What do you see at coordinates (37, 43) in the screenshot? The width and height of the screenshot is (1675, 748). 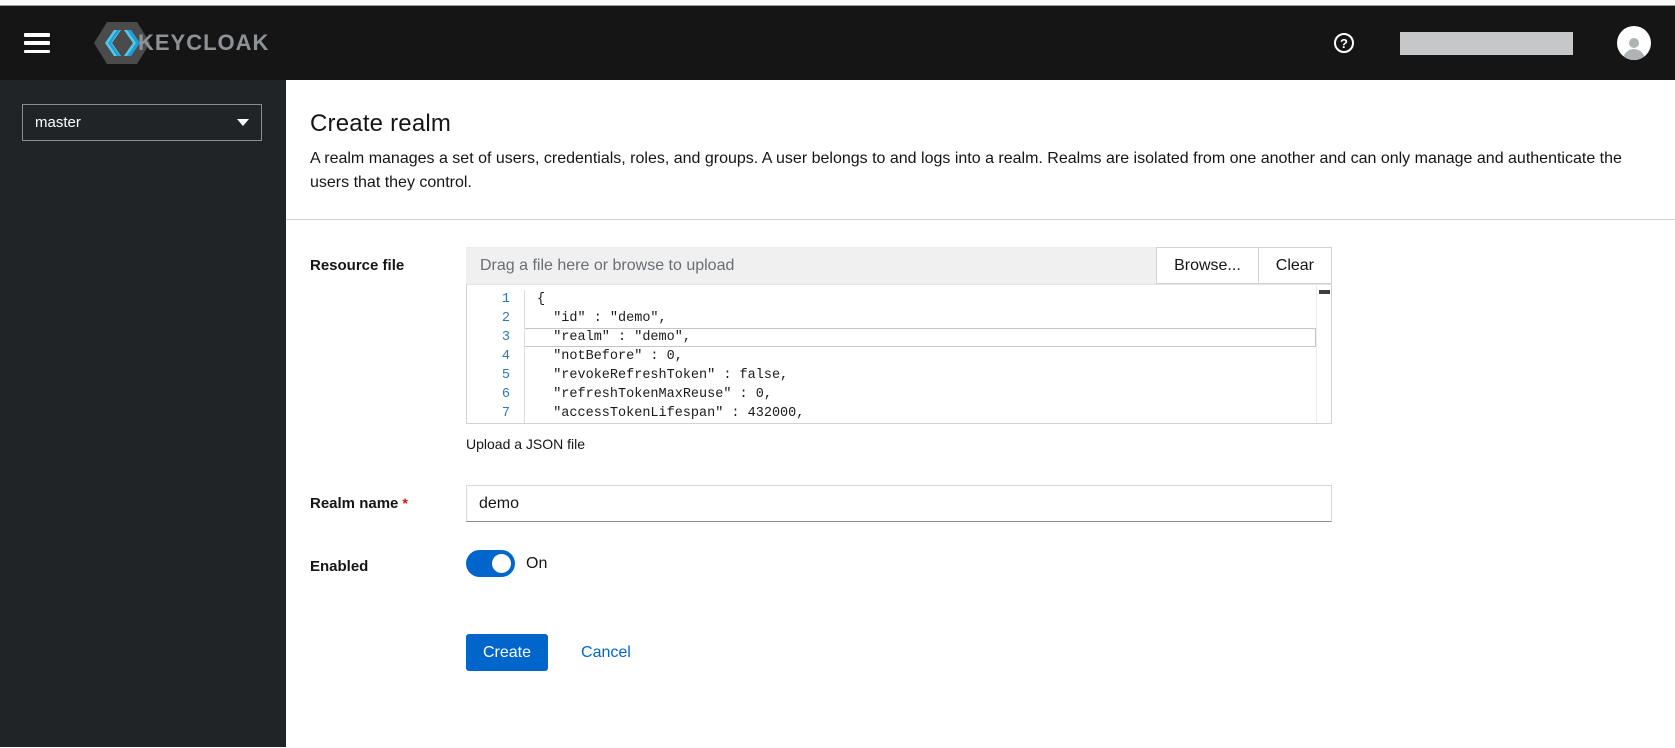 I see `nav-toggle-hamburger-icon` at bounding box center [37, 43].